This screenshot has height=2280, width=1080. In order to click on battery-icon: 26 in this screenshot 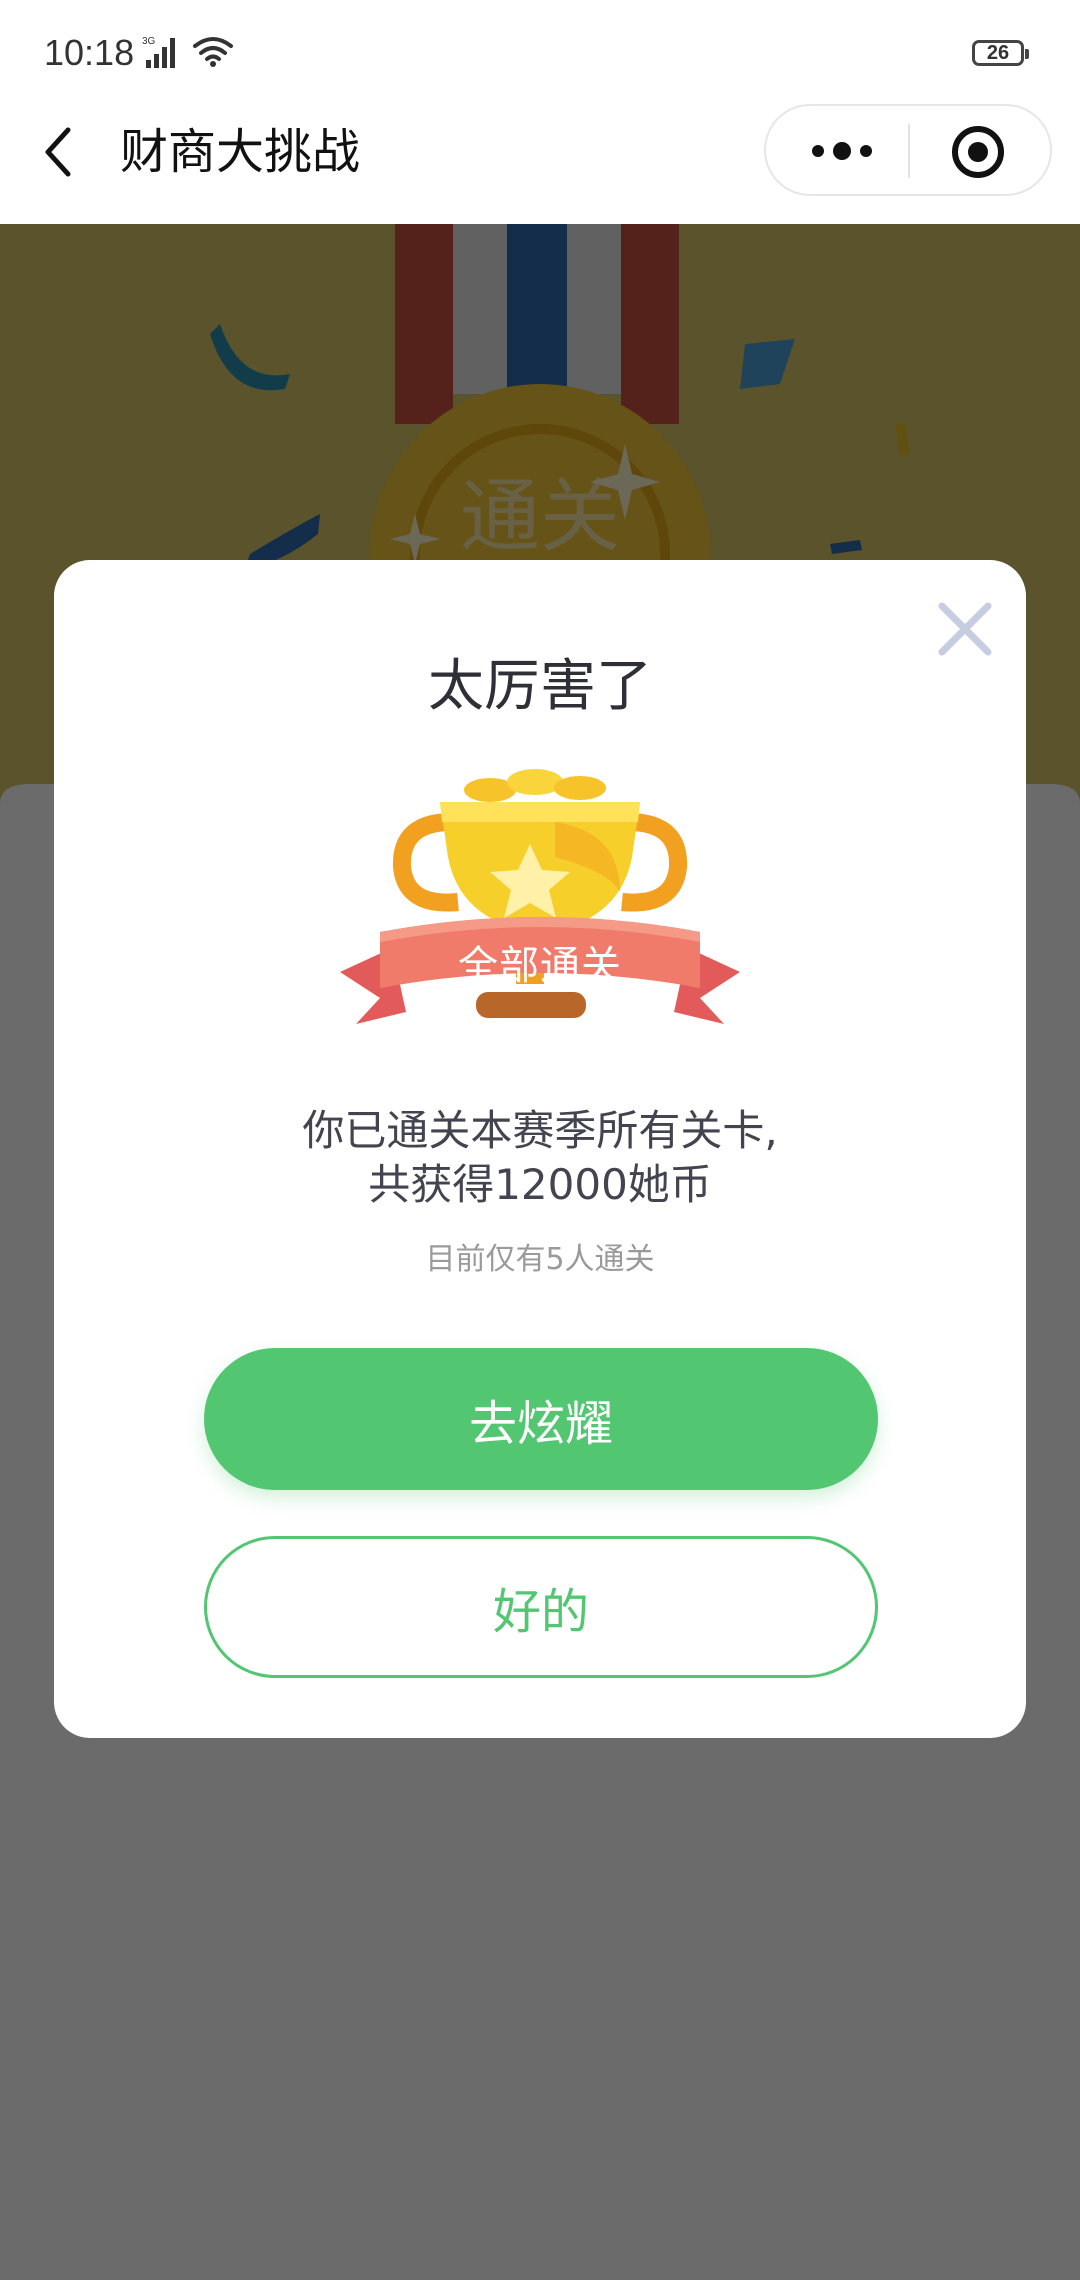, I will do `click(1000, 53)`.